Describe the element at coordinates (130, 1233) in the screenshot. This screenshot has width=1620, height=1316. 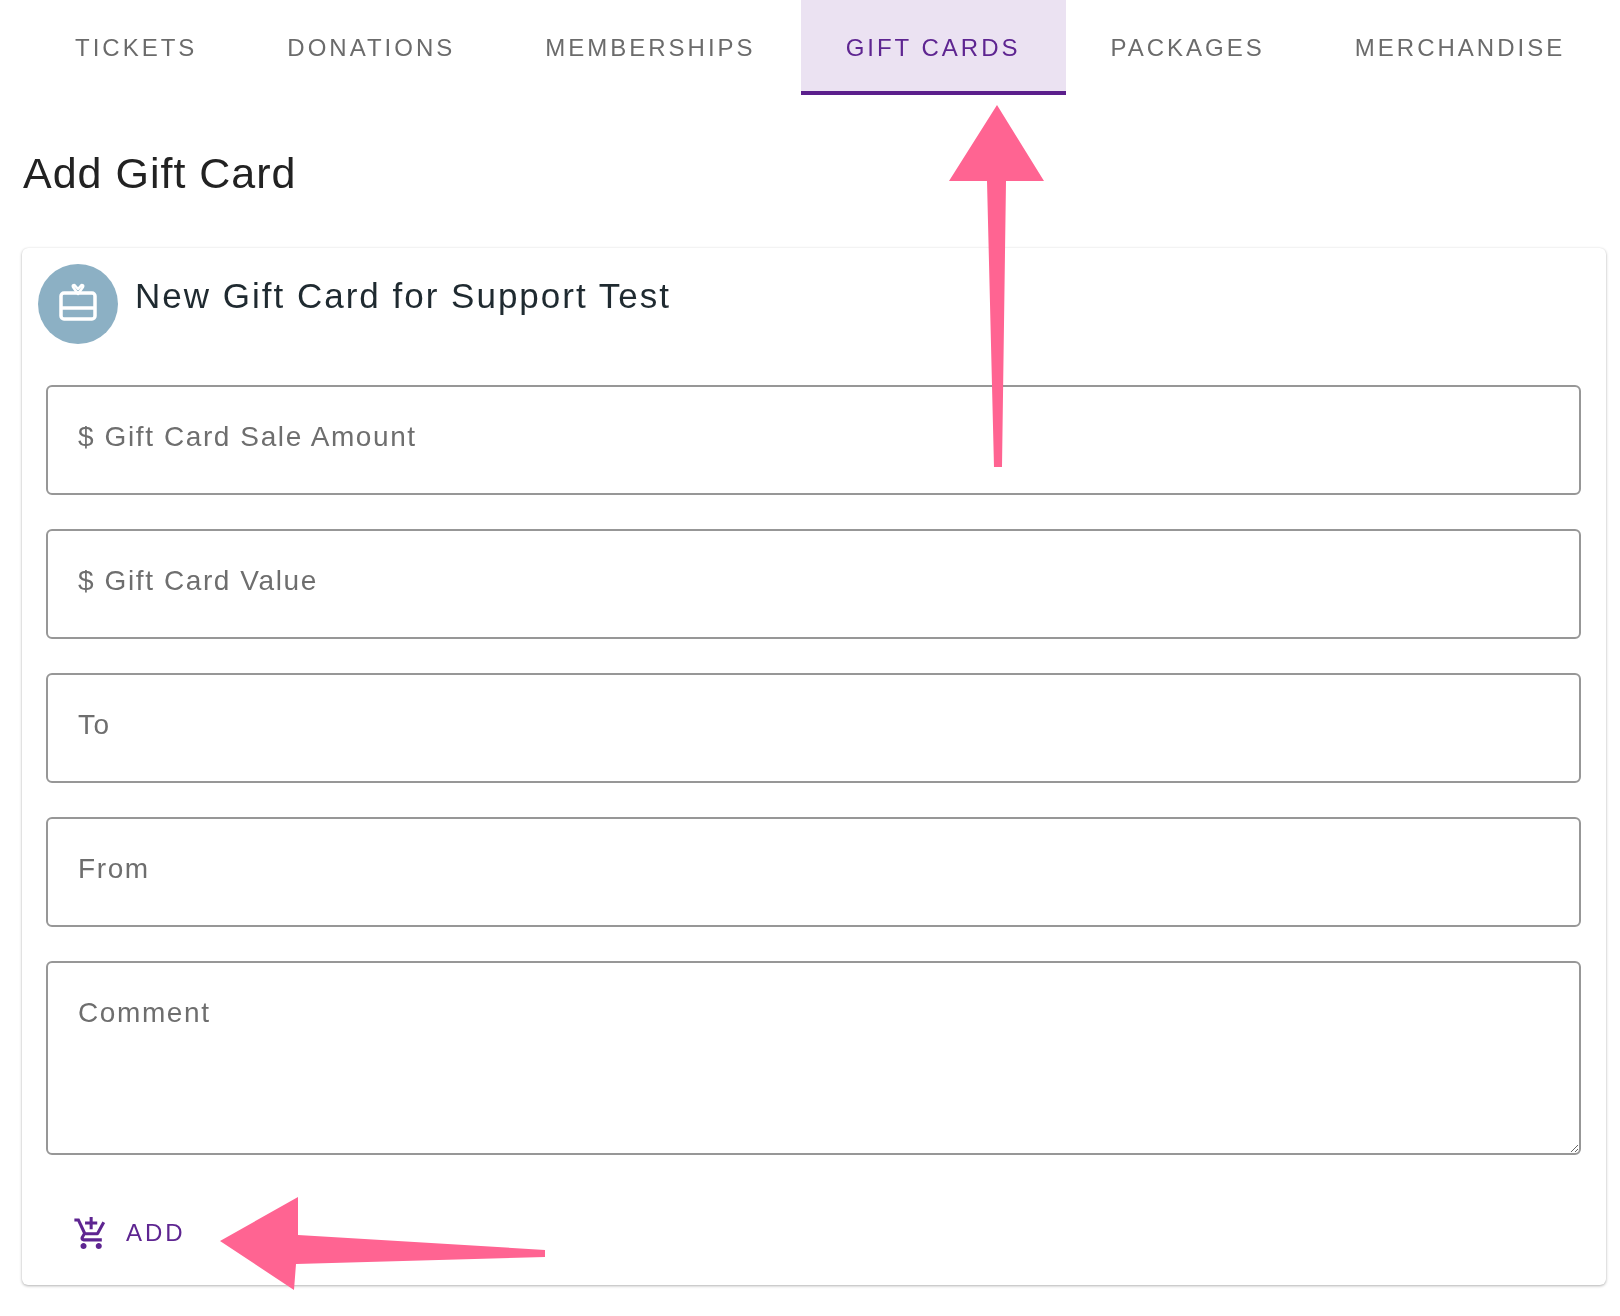
I see `add-button: ADD` at that location.